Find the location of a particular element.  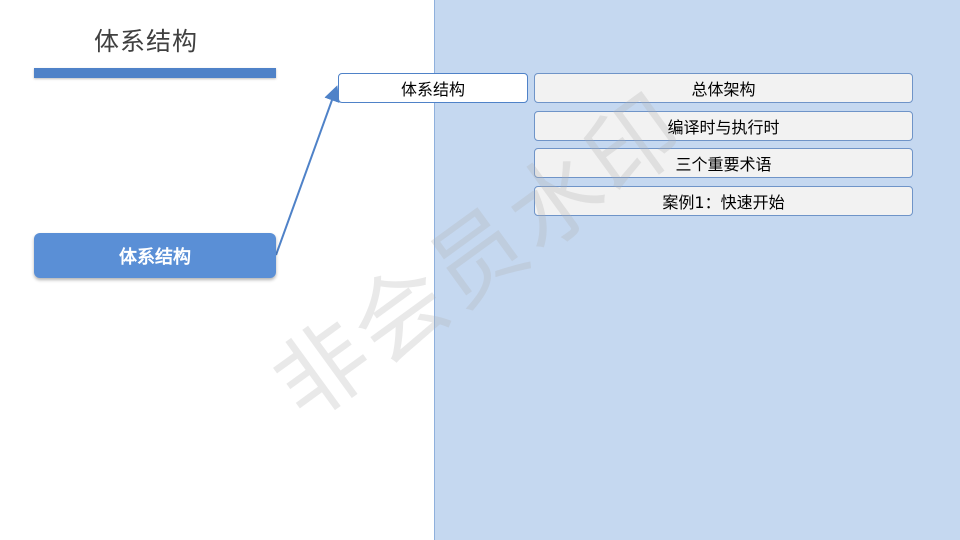

topic-item-compile-and-runtime: 编译时与执行时 is located at coordinates (723, 125).